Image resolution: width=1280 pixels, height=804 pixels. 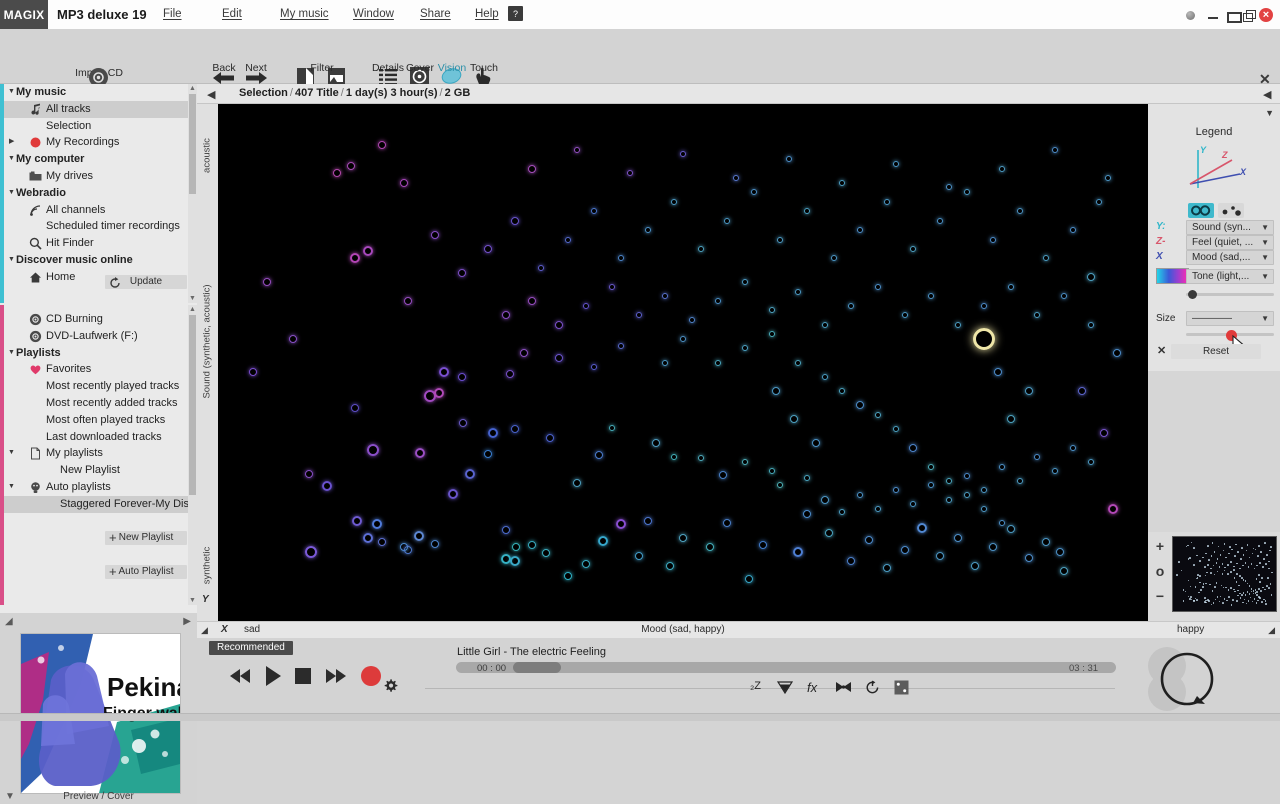 What do you see at coordinates (100, 260) in the screenshot?
I see `sidebar-group-discover-music-online: ▼ Discover music online` at bounding box center [100, 260].